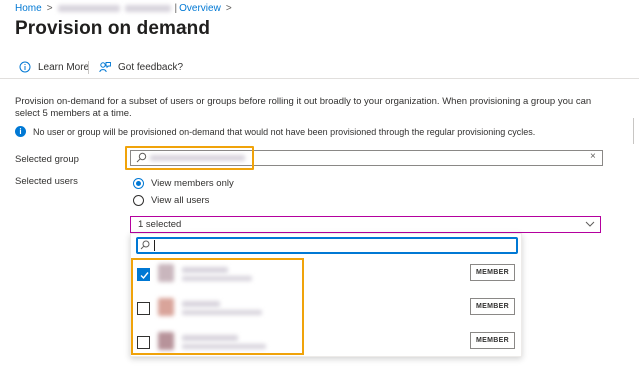 The height and width of the screenshot is (385, 639). What do you see at coordinates (636, 131) in the screenshot?
I see `scrollbar-edge` at bounding box center [636, 131].